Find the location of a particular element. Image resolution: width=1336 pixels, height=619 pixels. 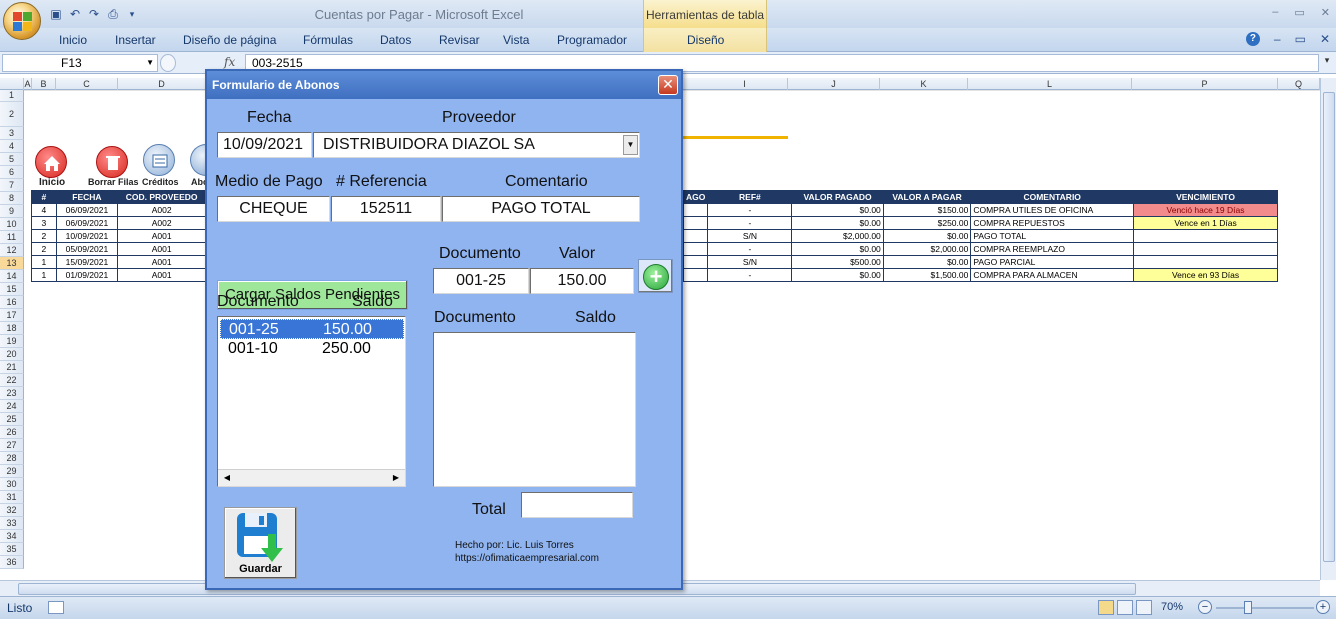

proveedor-combobox: DISTRIBUIDORA DIAZOL SA ▼ is located at coordinates (476, 145).